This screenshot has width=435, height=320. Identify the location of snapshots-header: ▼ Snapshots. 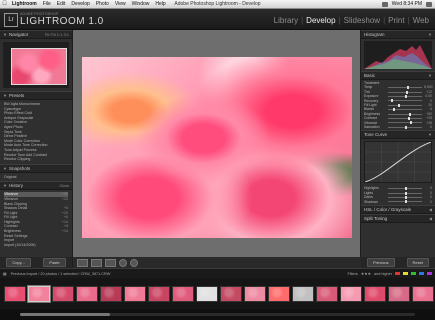
(36, 168).